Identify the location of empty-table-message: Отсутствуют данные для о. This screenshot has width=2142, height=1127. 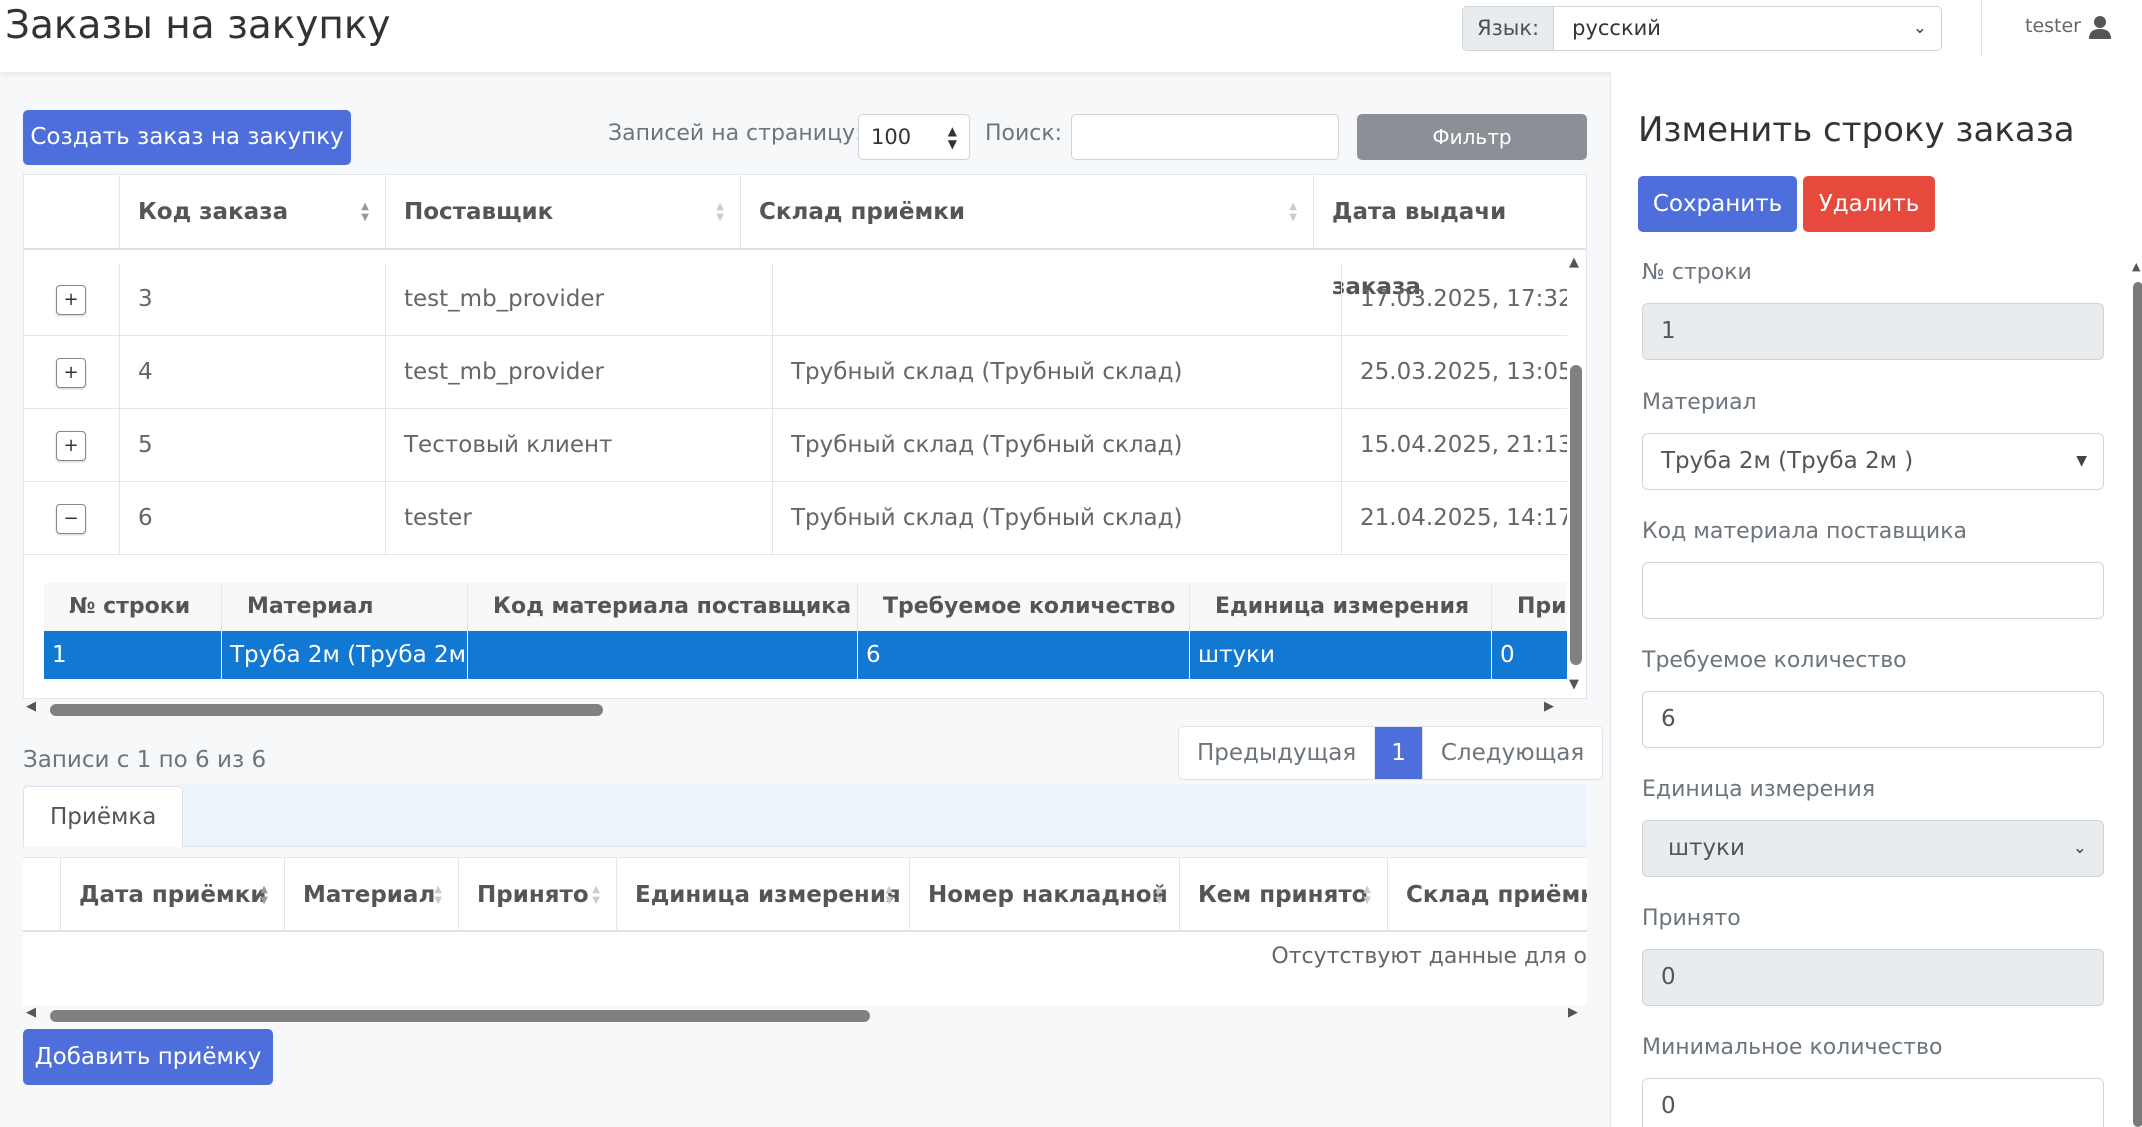
(1429, 956).